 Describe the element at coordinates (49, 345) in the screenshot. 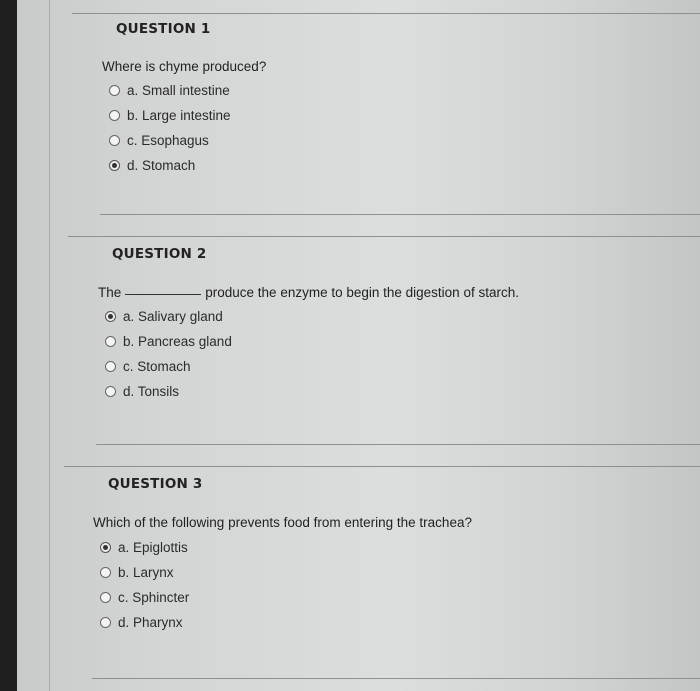

I see `left-border` at that location.